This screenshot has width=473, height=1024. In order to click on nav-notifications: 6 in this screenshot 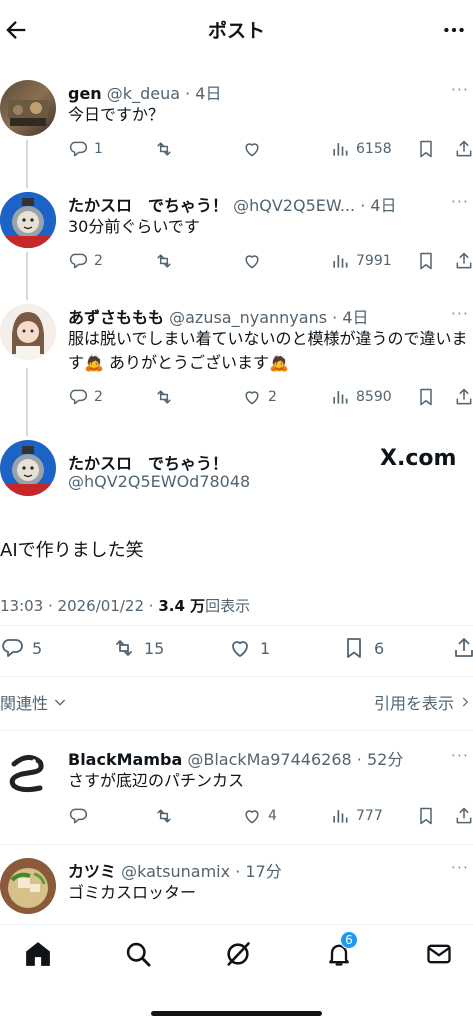, I will do `click(340, 951)`.